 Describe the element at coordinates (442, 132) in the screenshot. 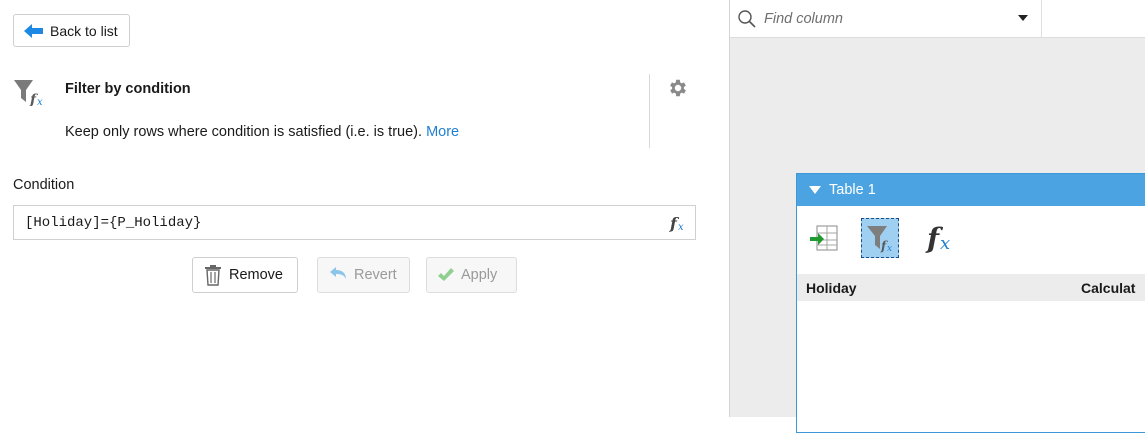

I see `more-link: More` at that location.